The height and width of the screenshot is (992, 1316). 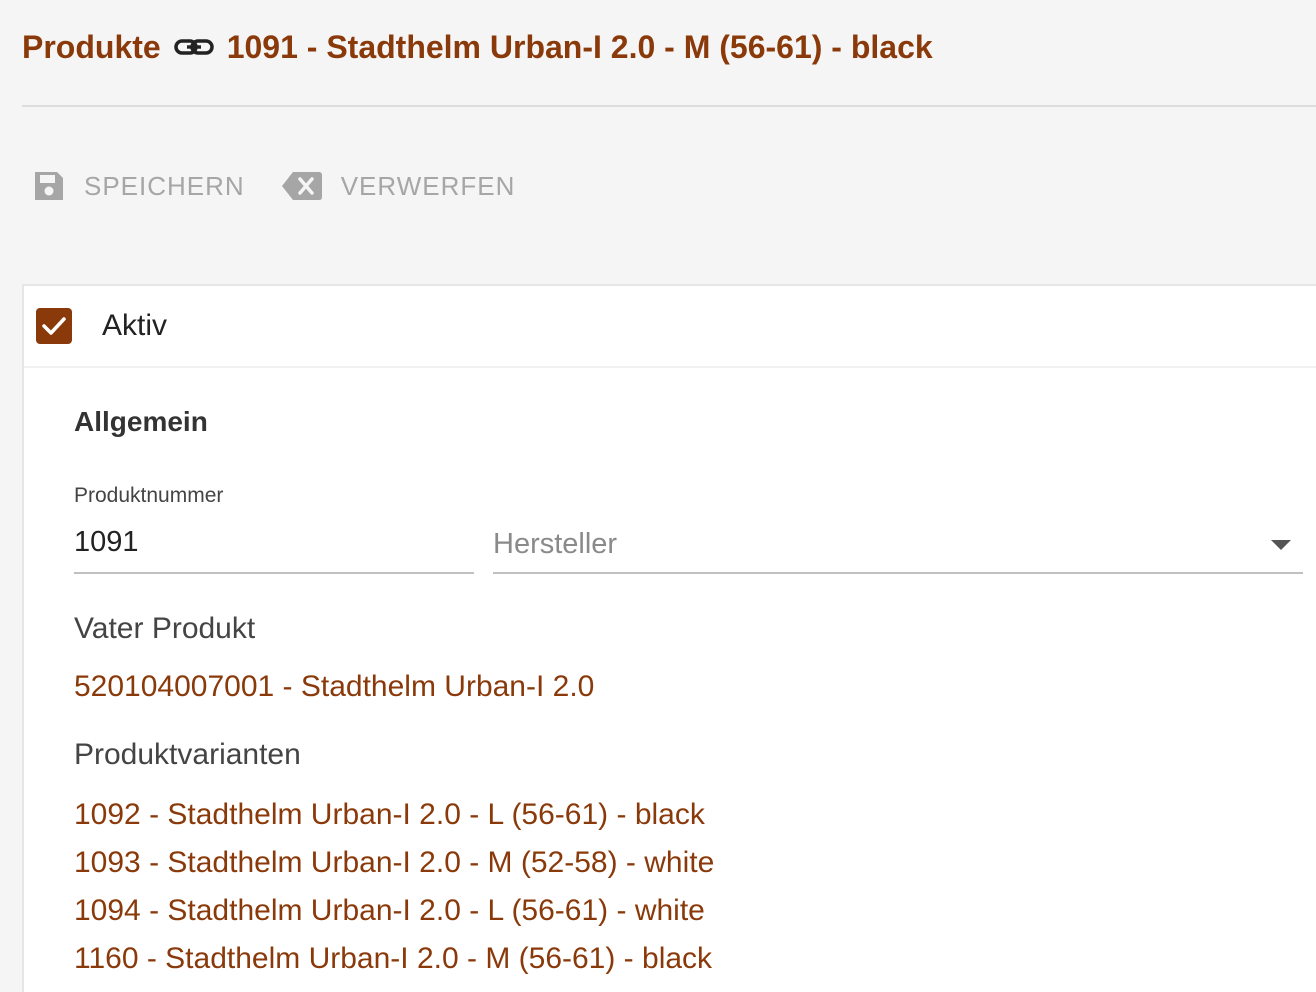 I want to click on backspace-icon, so click(x=302, y=186).